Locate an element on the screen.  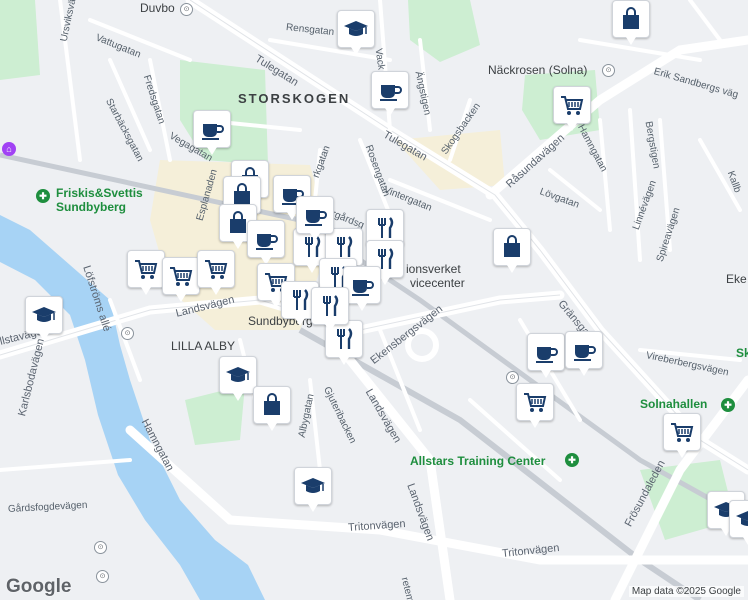
place-servicecenter-line2: vicecenter is located at coordinates (437, 283).